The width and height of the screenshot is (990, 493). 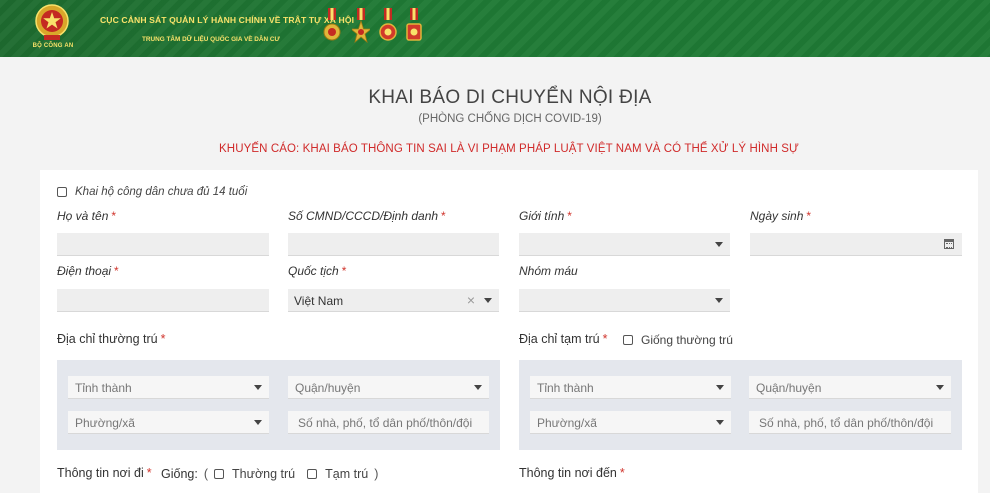 I want to click on temporary-address-box, so click(x=740, y=405).